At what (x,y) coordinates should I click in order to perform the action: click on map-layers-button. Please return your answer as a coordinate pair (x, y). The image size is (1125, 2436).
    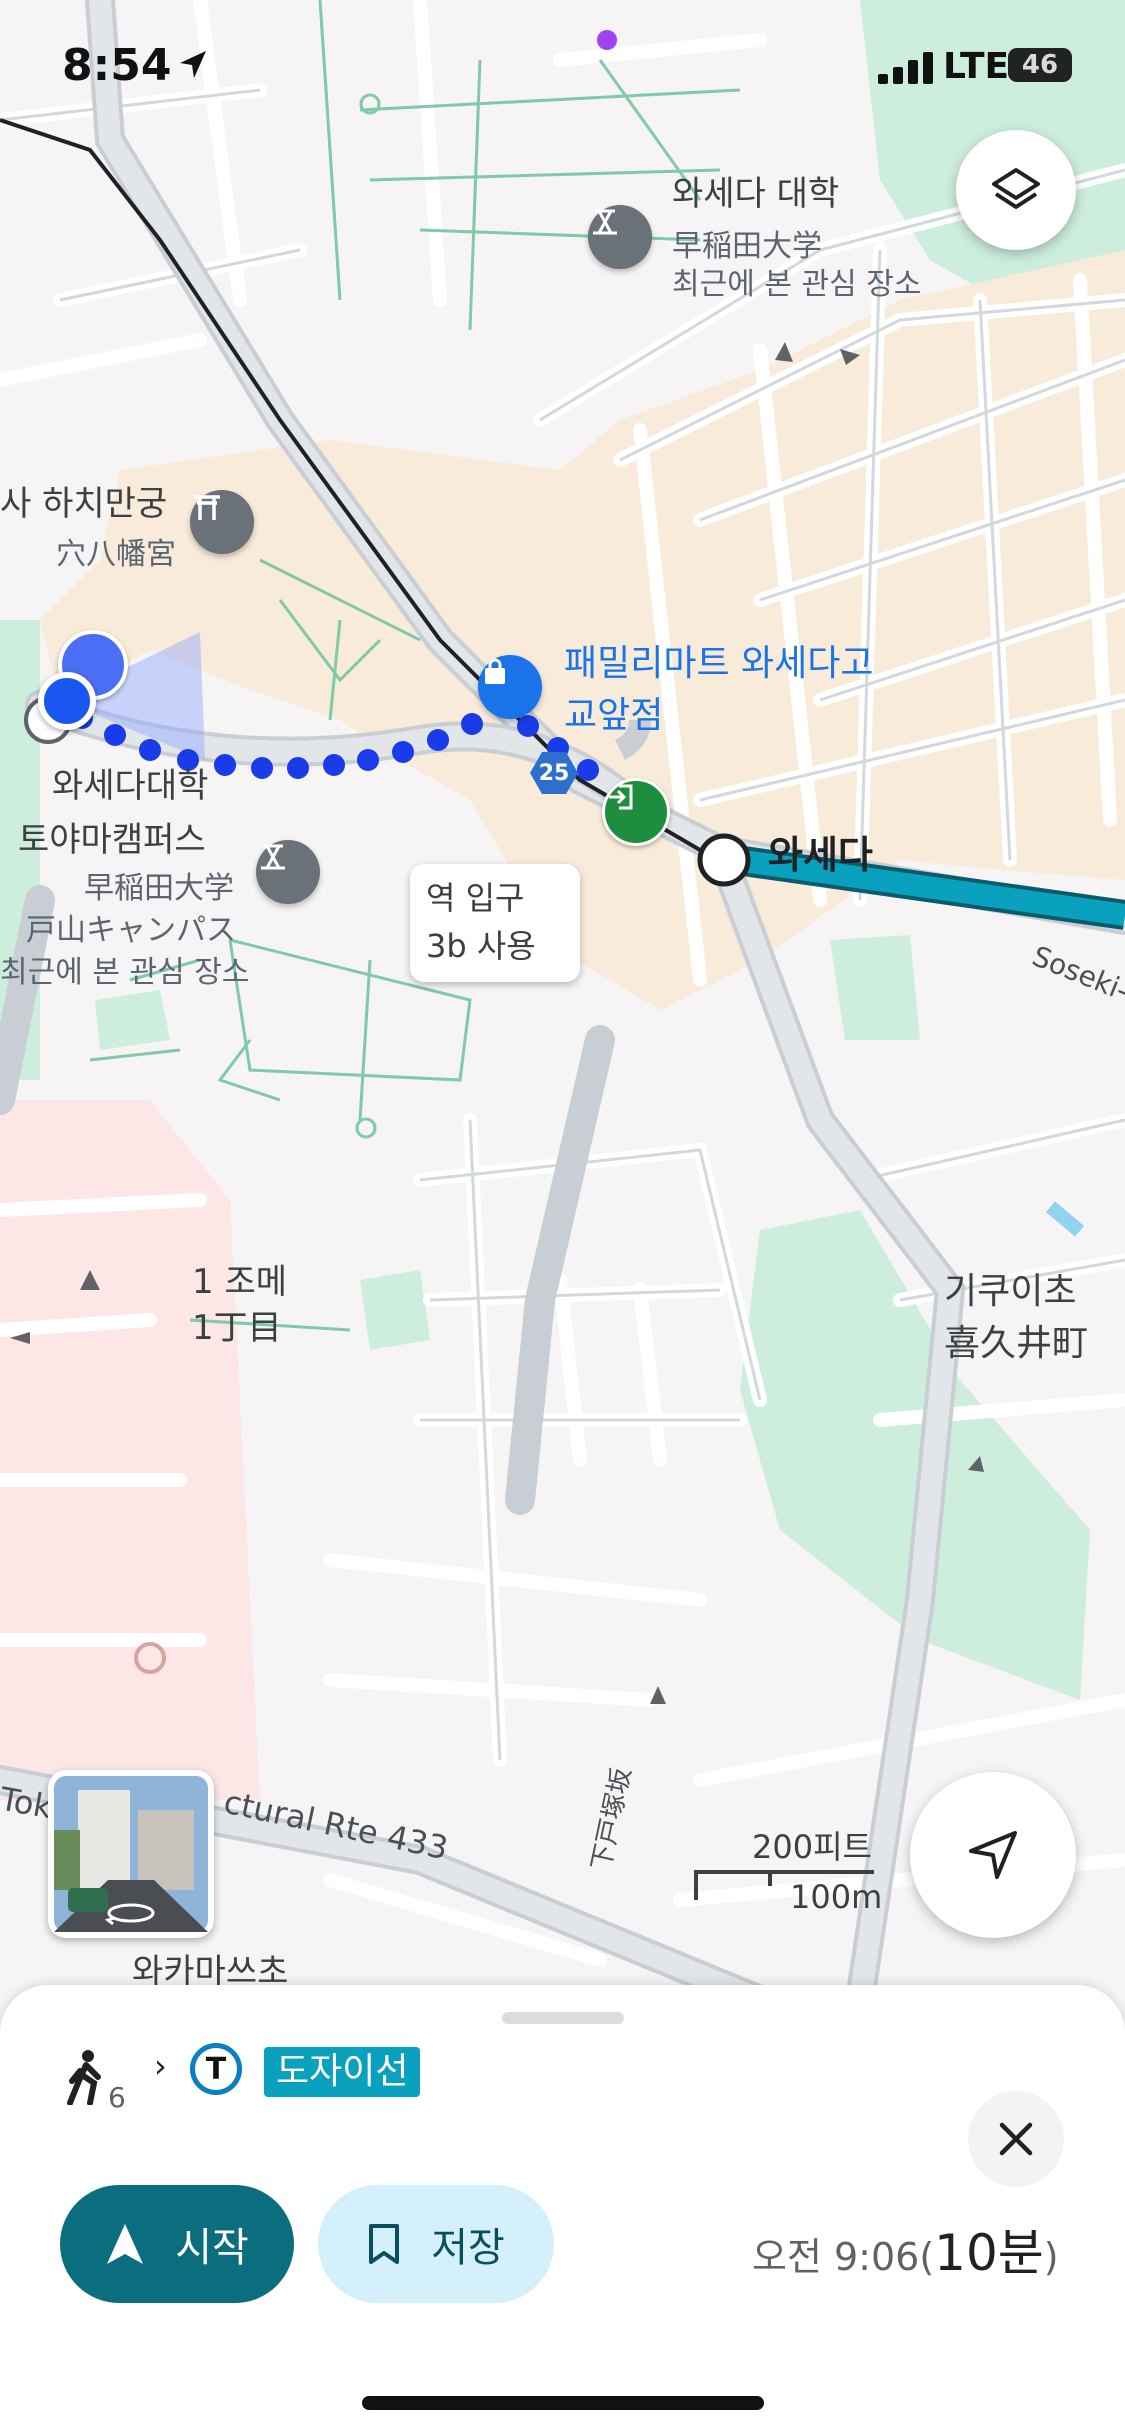
    Looking at the image, I should click on (1016, 190).